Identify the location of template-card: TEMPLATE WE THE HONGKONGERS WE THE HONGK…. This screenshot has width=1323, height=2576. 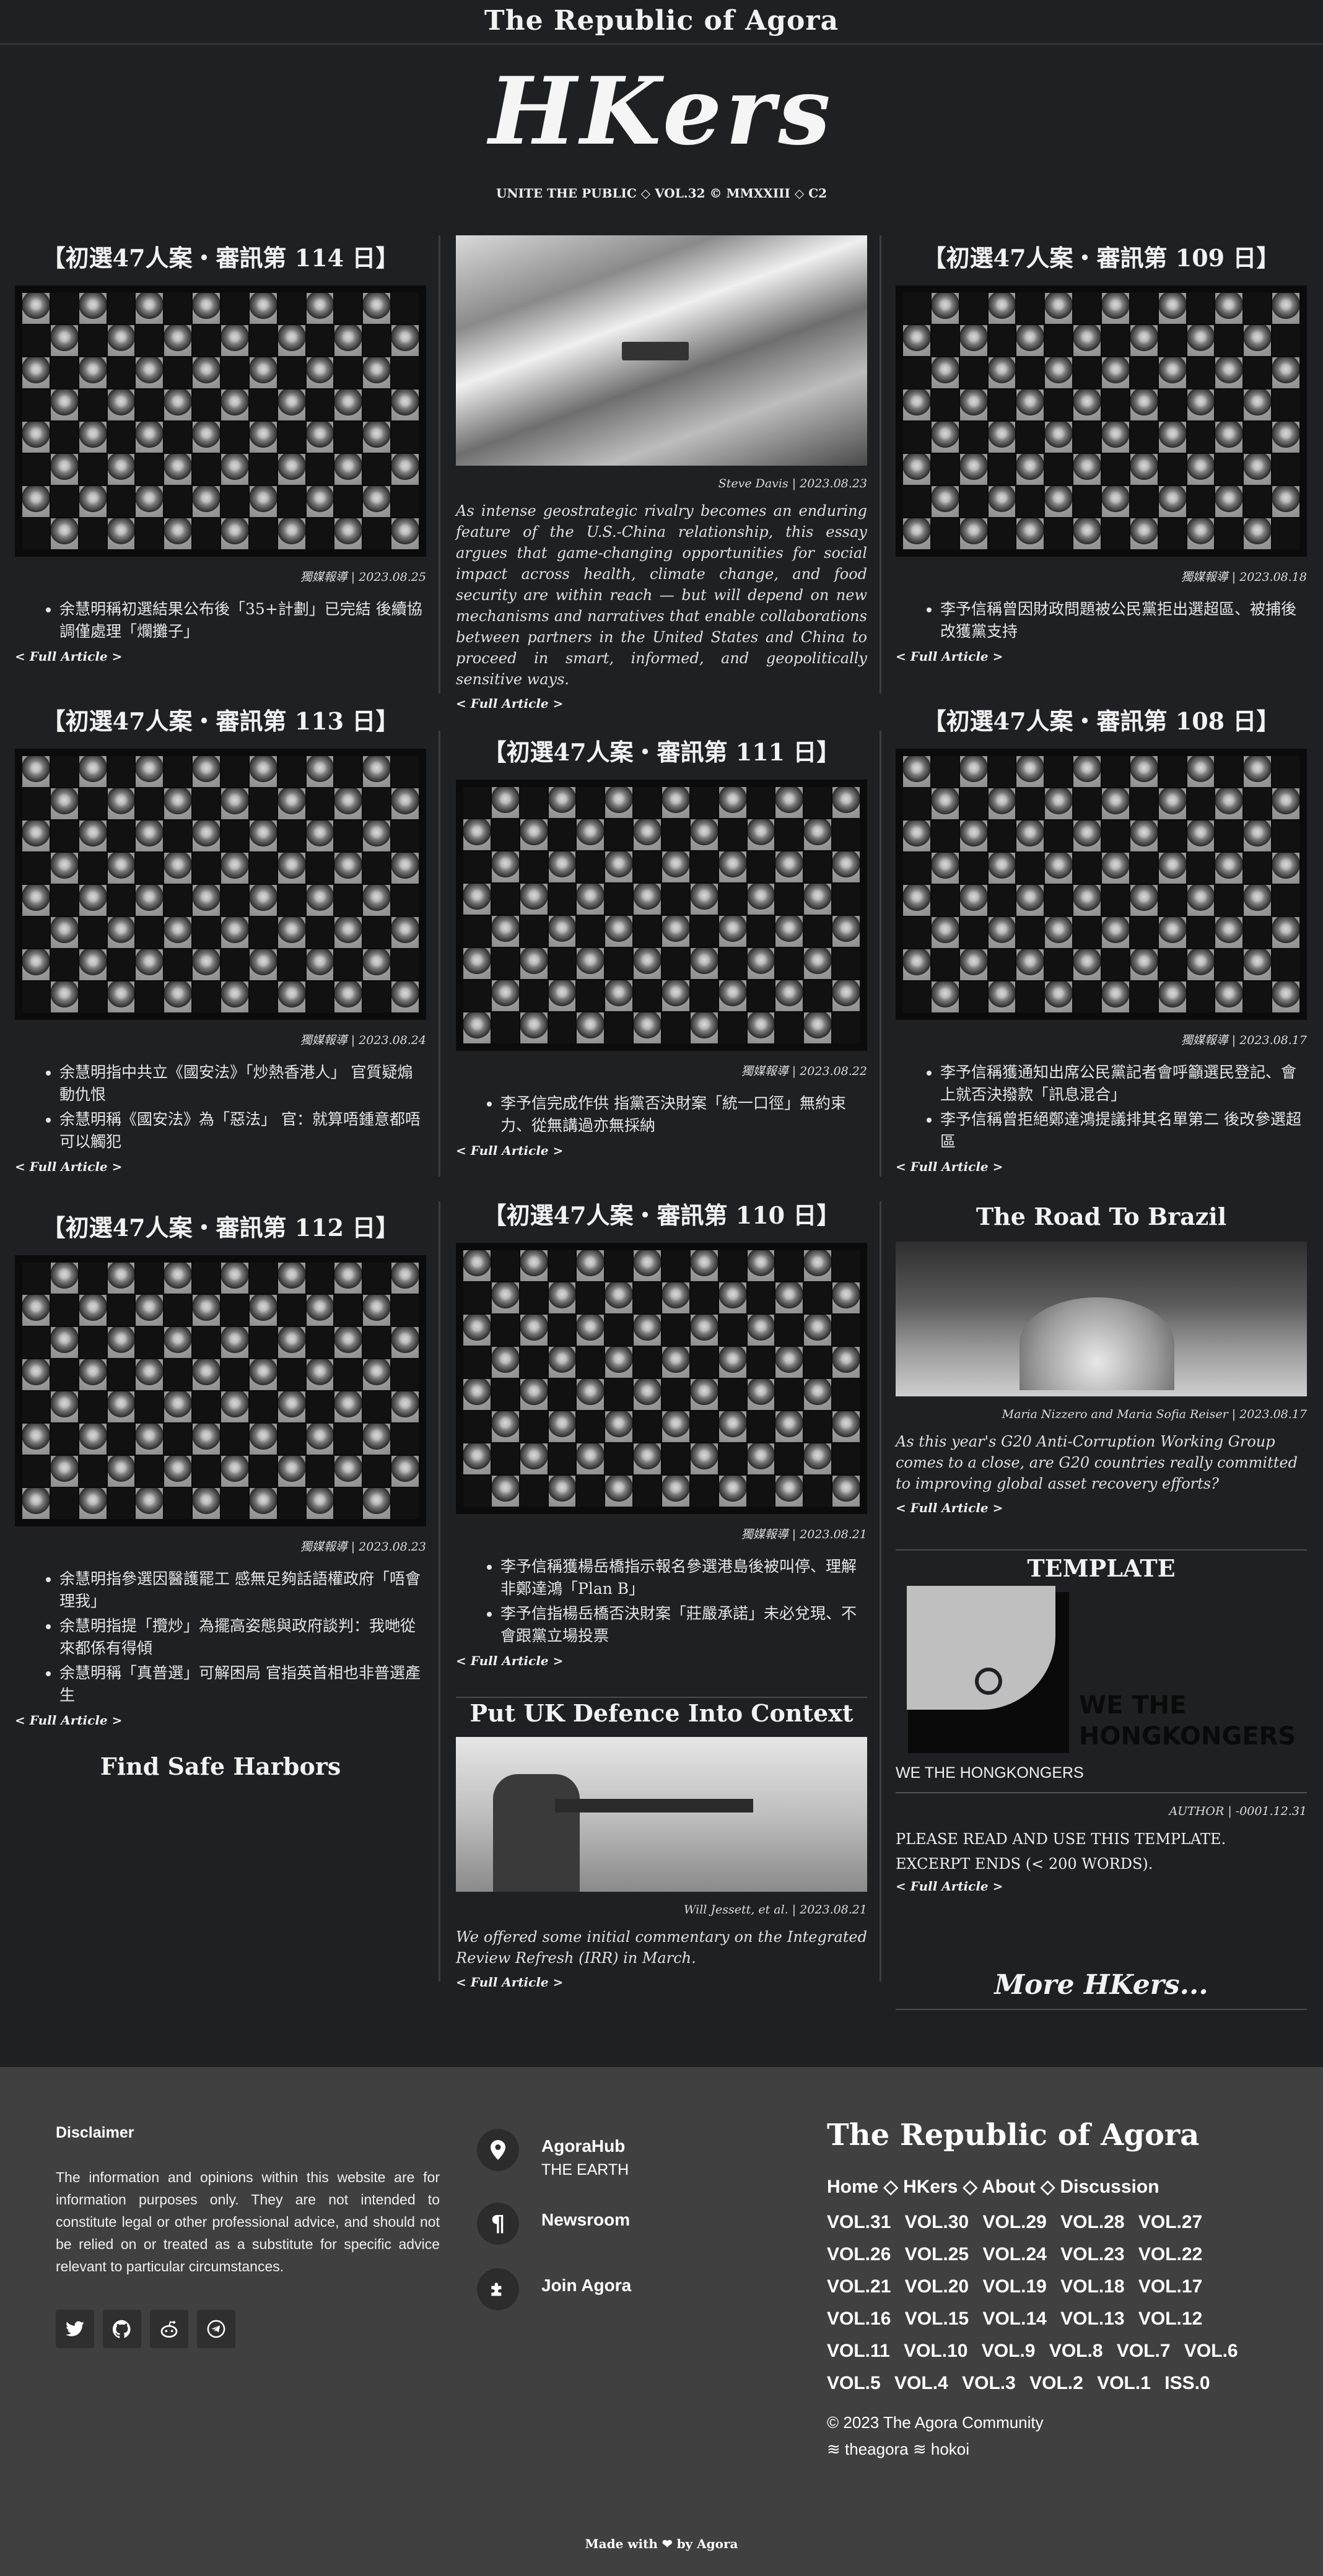
(1101, 1724).